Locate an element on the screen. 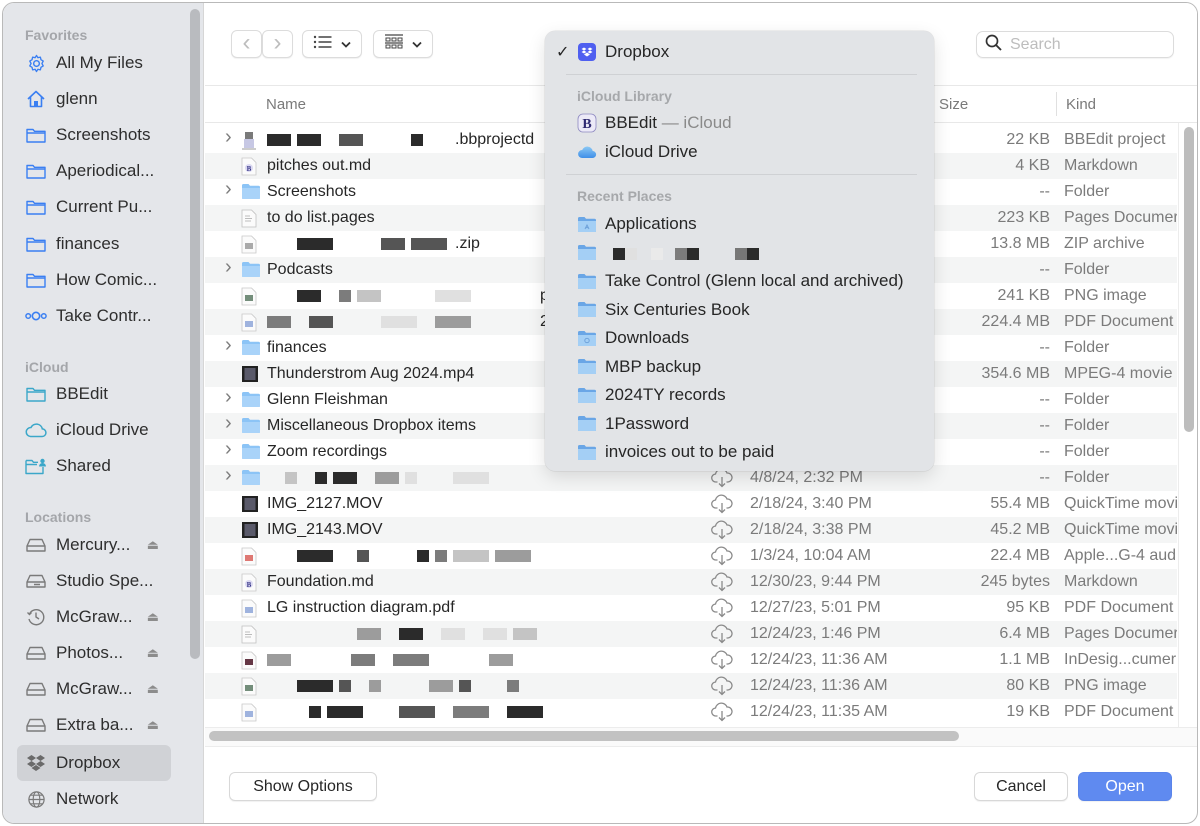 The height and width of the screenshot is (826, 1200). sidebar-item-shared: Shared is located at coordinates (94, 466).